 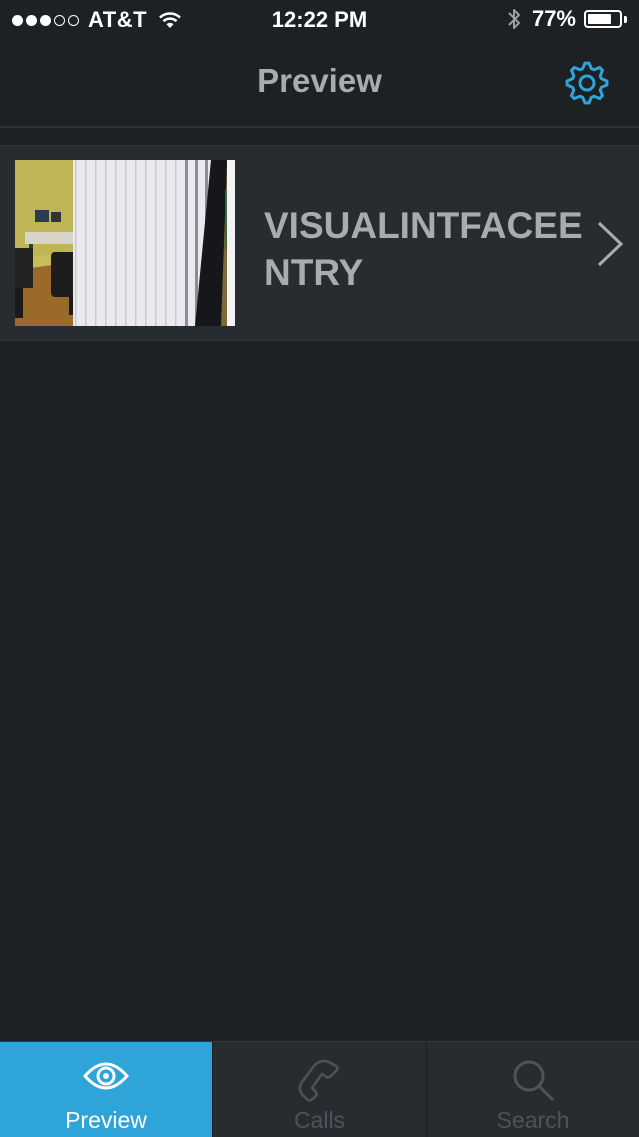 What do you see at coordinates (534, 1081) in the screenshot?
I see `search-icon` at bounding box center [534, 1081].